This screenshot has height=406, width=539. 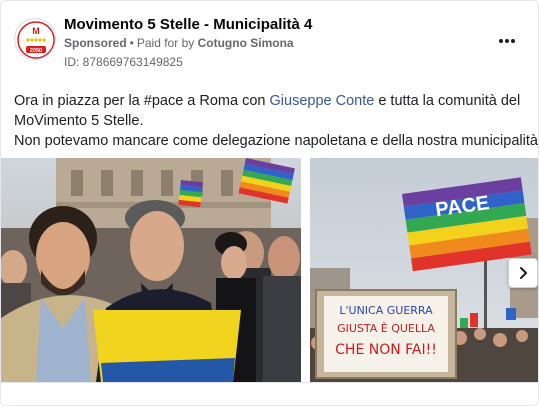 What do you see at coordinates (36, 31) in the screenshot?
I see `svg-text: M` at bounding box center [36, 31].